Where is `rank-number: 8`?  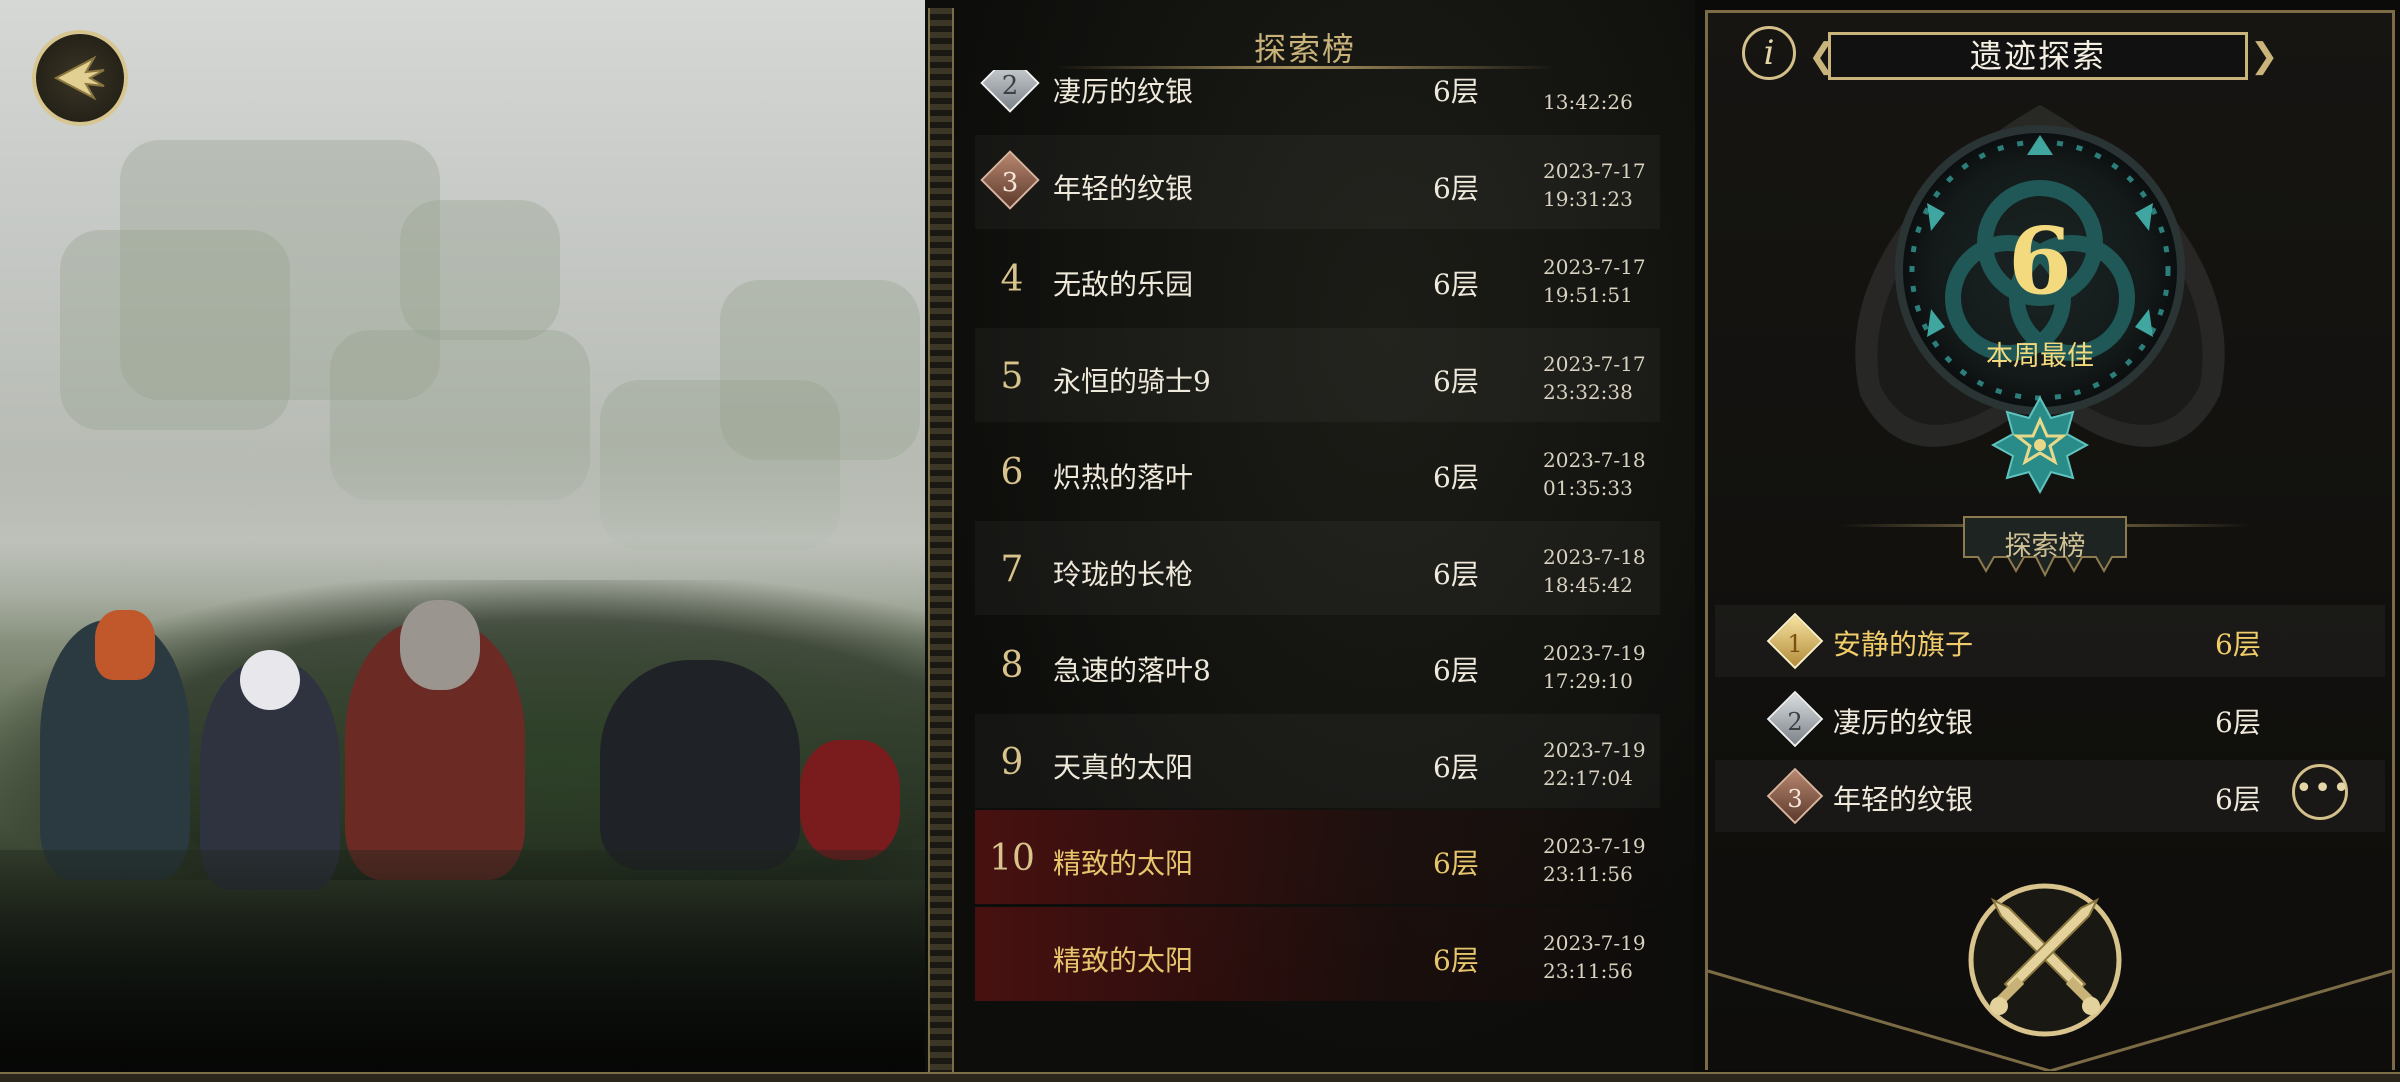
rank-number: 8 is located at coordinates (1012, 665).